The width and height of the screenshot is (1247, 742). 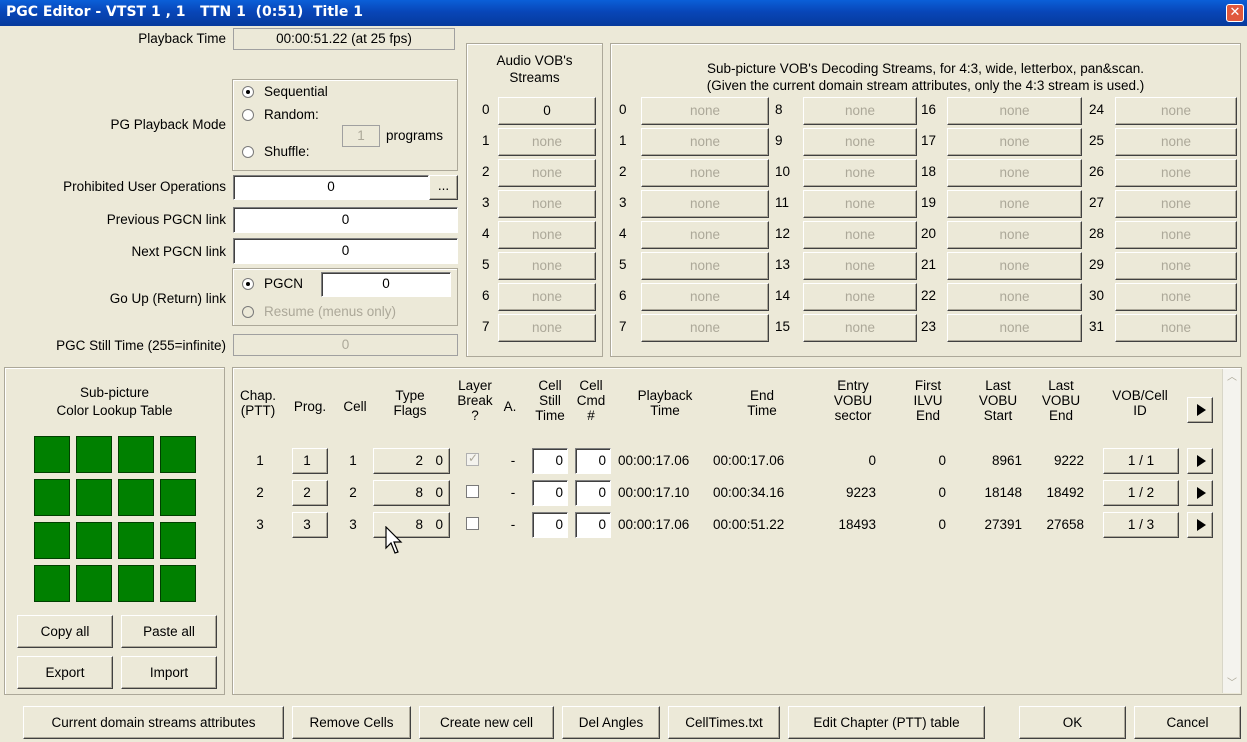 What do you see at coordinates (361, 136) in the screenshot?
I see `programs-count-input: 1` at bounding box center [361, 136].